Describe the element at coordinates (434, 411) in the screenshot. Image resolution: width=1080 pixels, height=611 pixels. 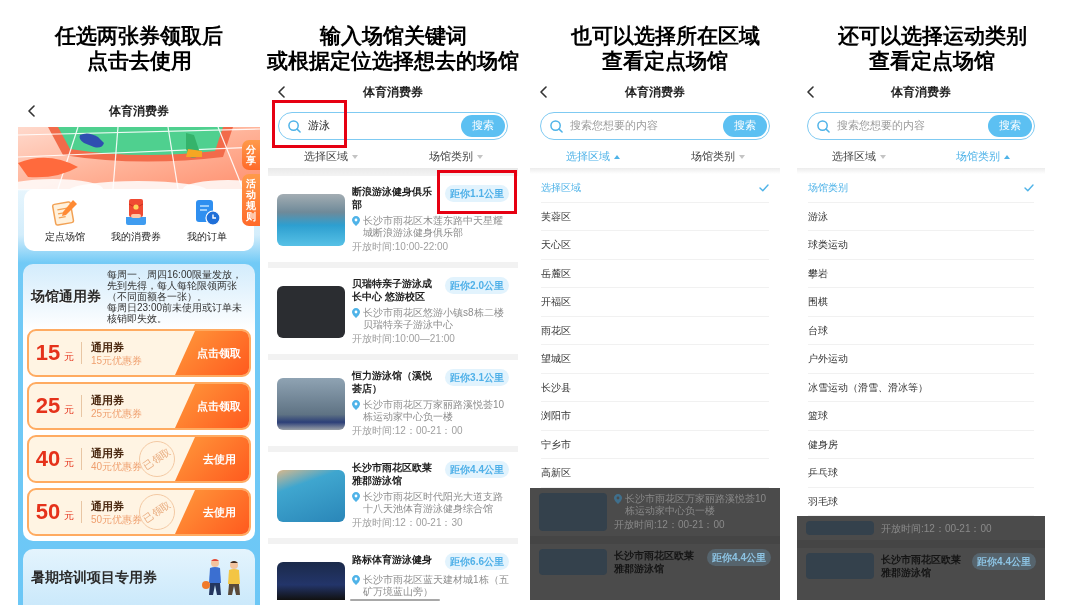
I see `venue-address: 长沙市雨花区万家丽路溪悦荟10栋运动家中心负一楼` at that location.